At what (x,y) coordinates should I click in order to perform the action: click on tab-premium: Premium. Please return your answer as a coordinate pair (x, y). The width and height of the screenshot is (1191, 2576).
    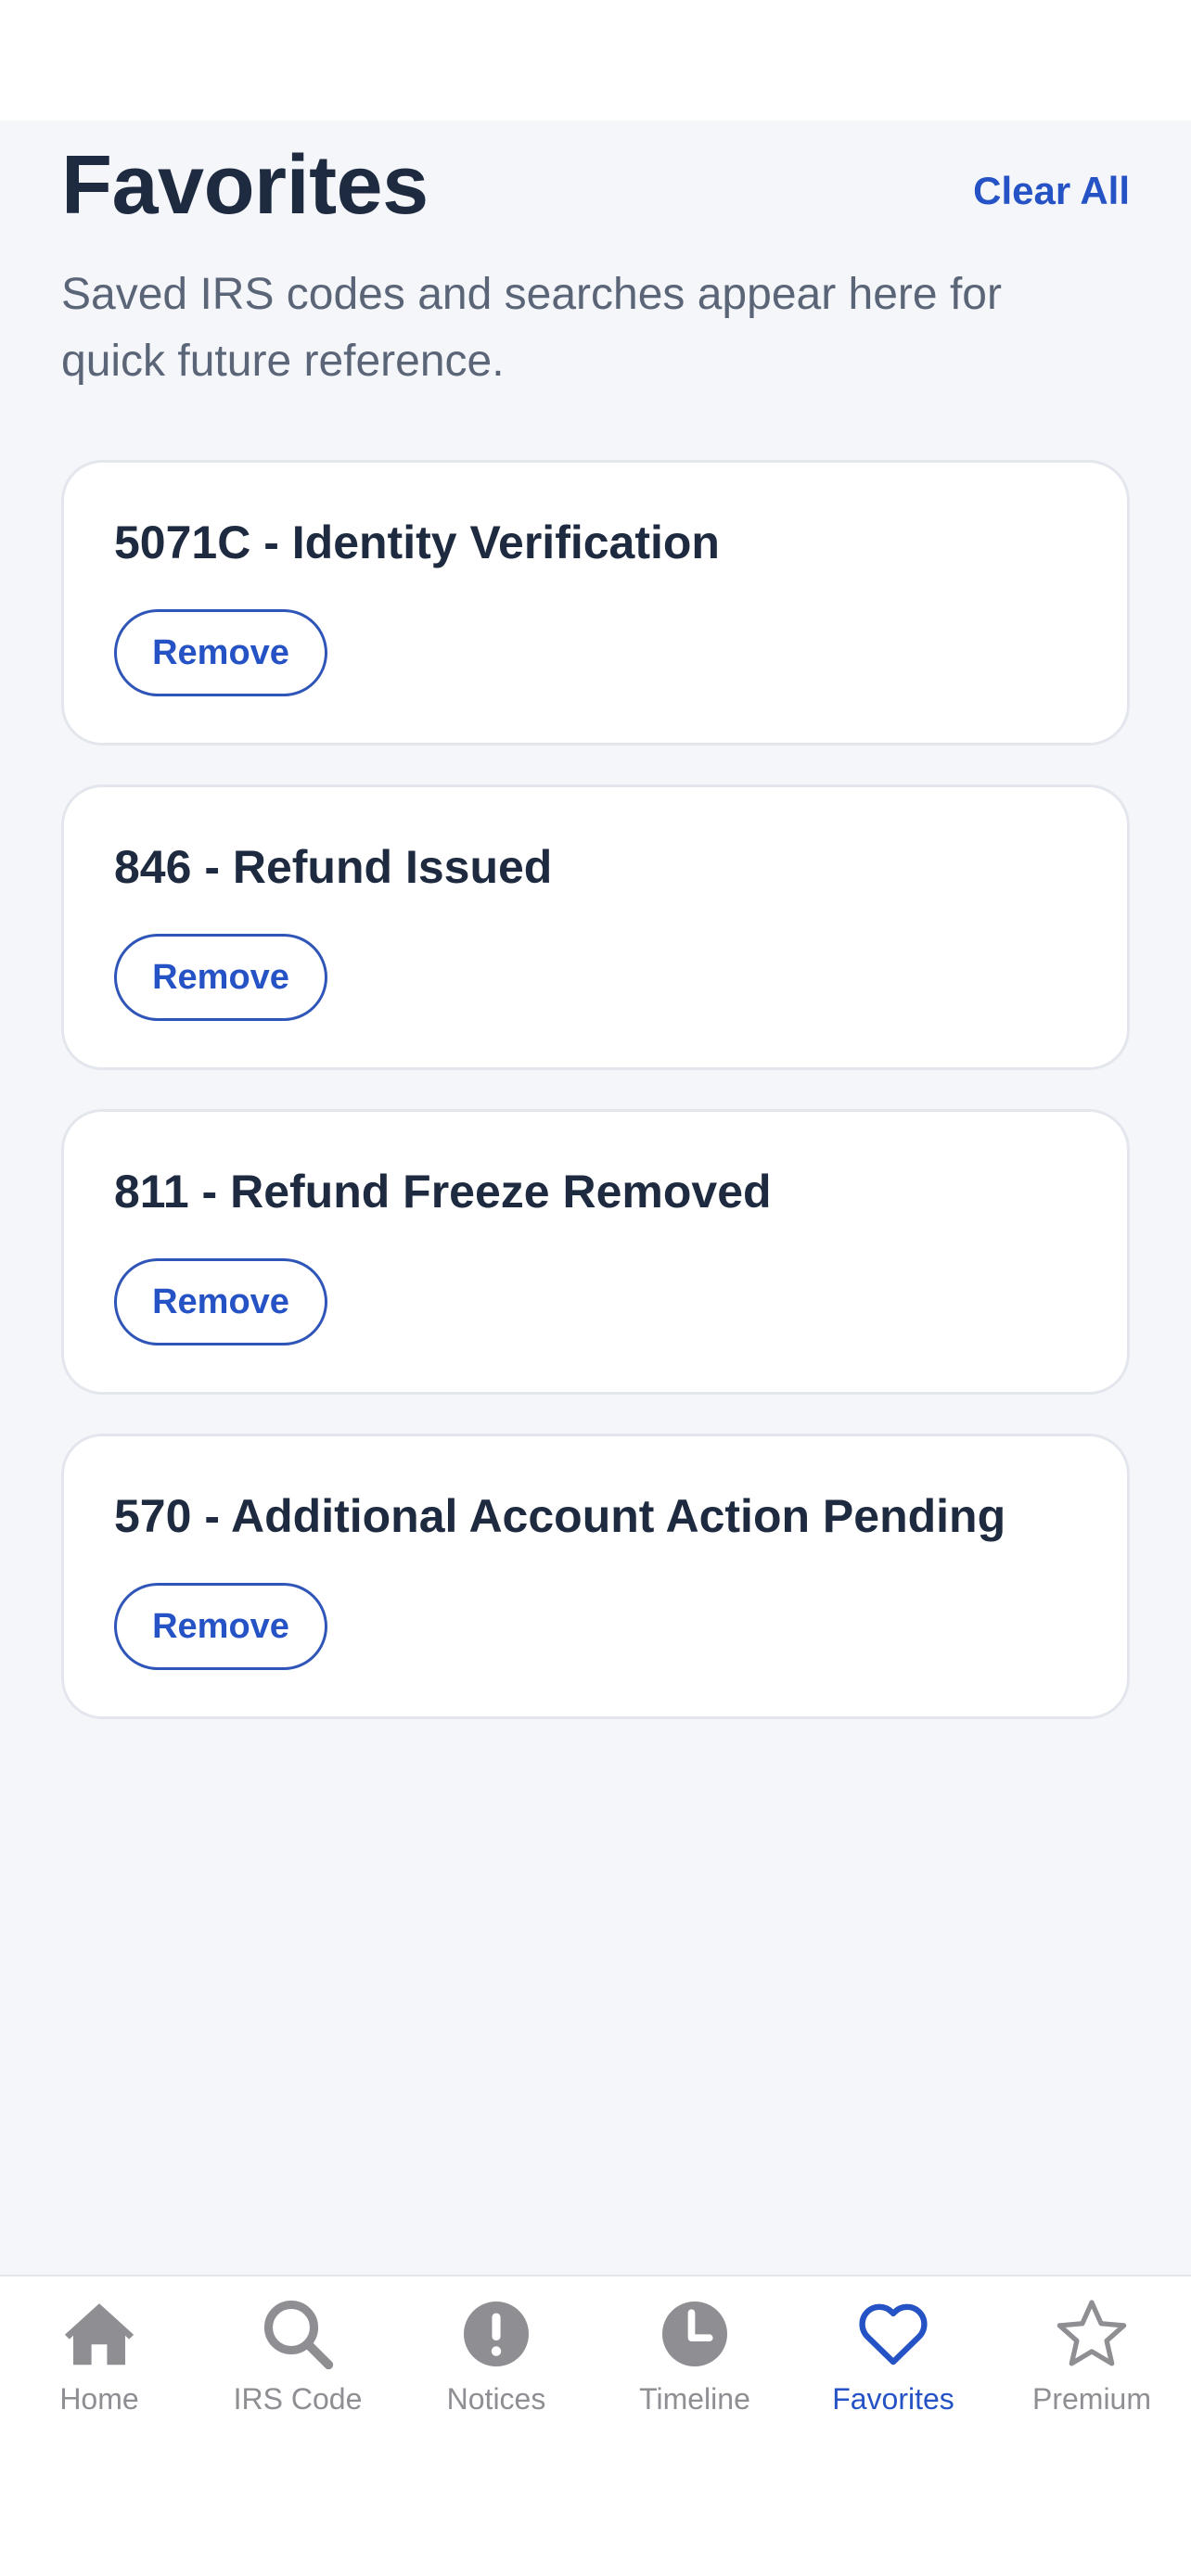
    Looking at the image, I should click on (1091, 2365).